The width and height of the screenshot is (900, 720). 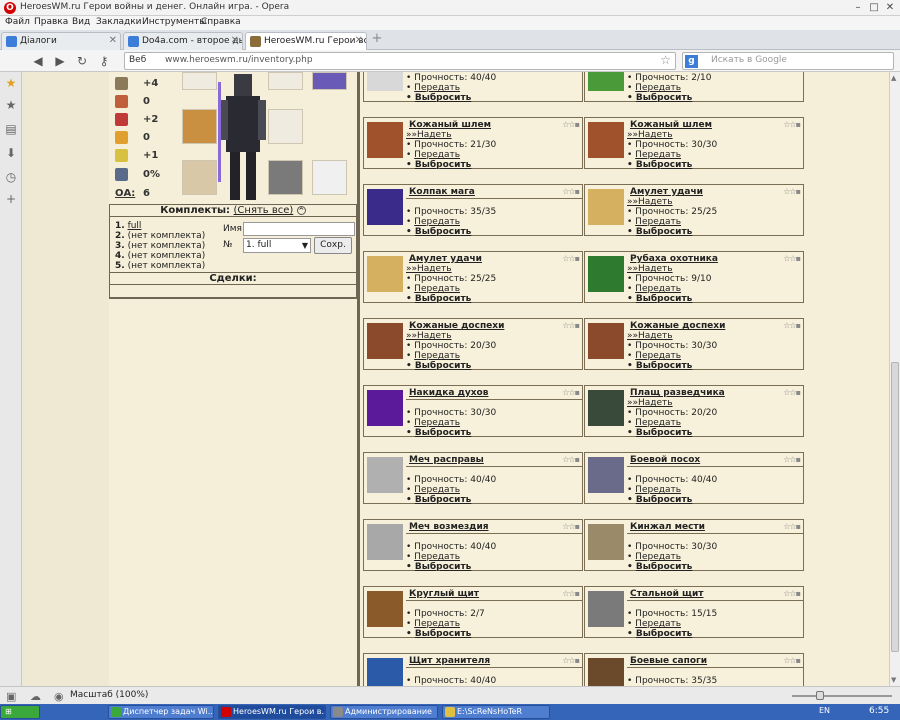 I want to click on item-name: Рубаха охотника, so click(x=674, y=259).